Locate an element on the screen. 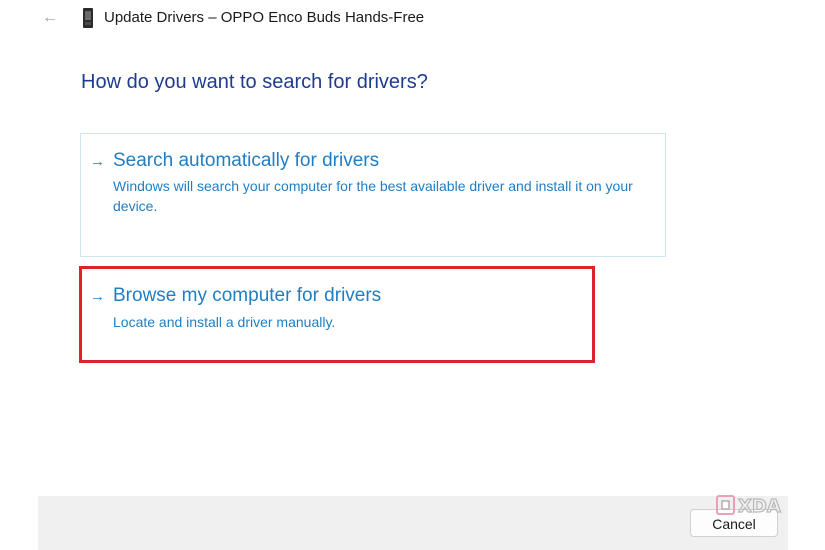  option-description: Locate and install a driver manually. is located at coordinates (224, 322).